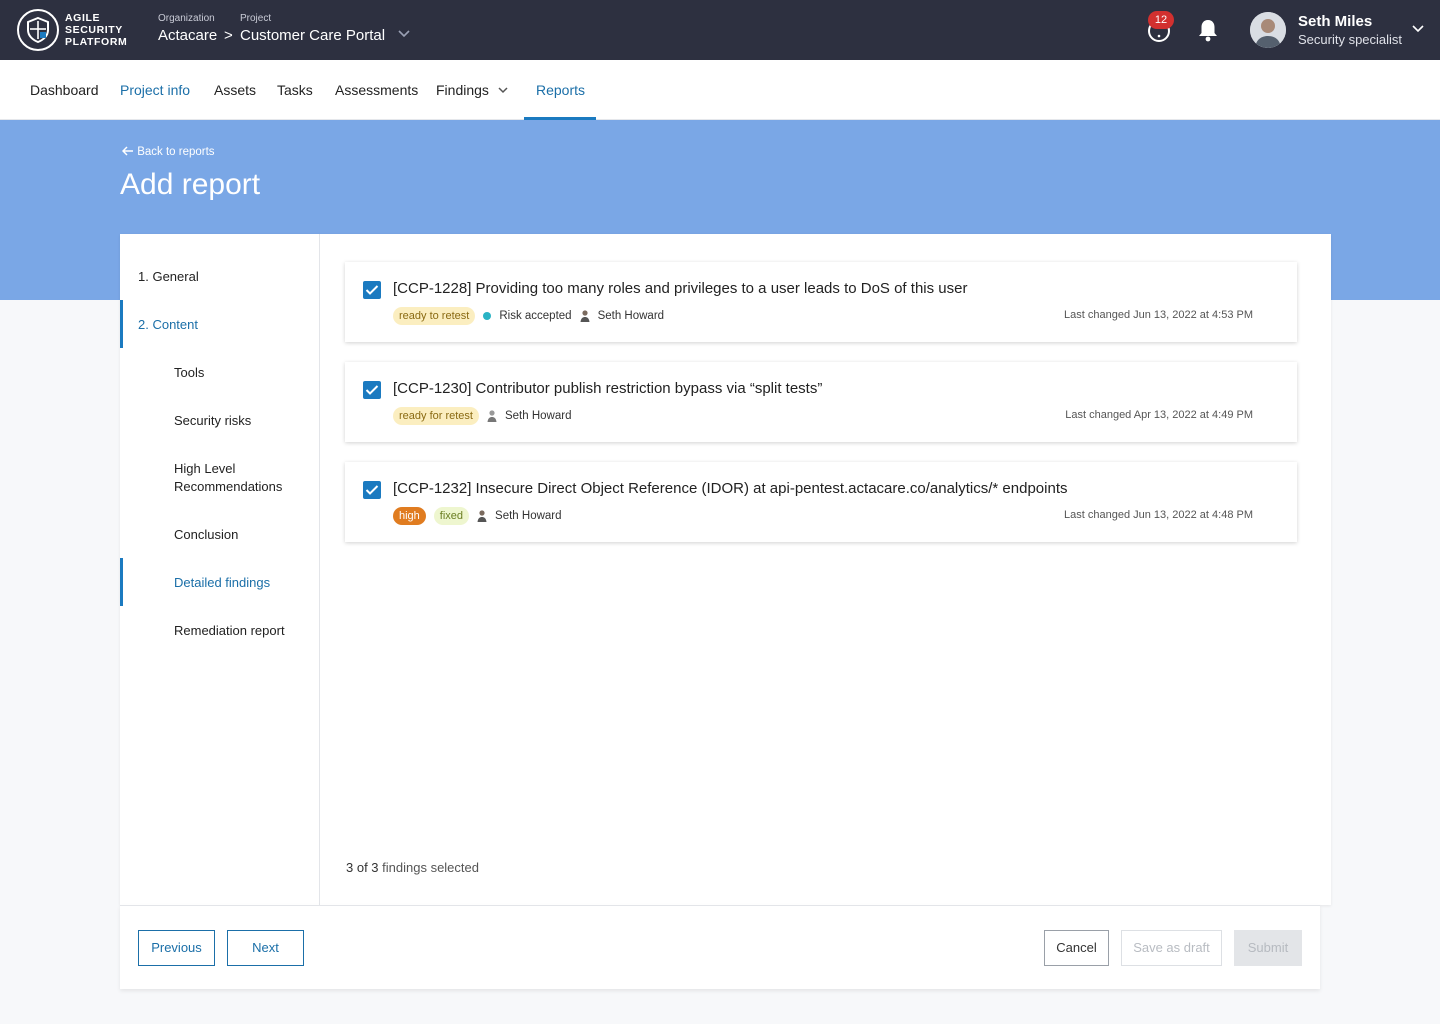  I want to click on nav-findings: Findings, so click(462, 90).